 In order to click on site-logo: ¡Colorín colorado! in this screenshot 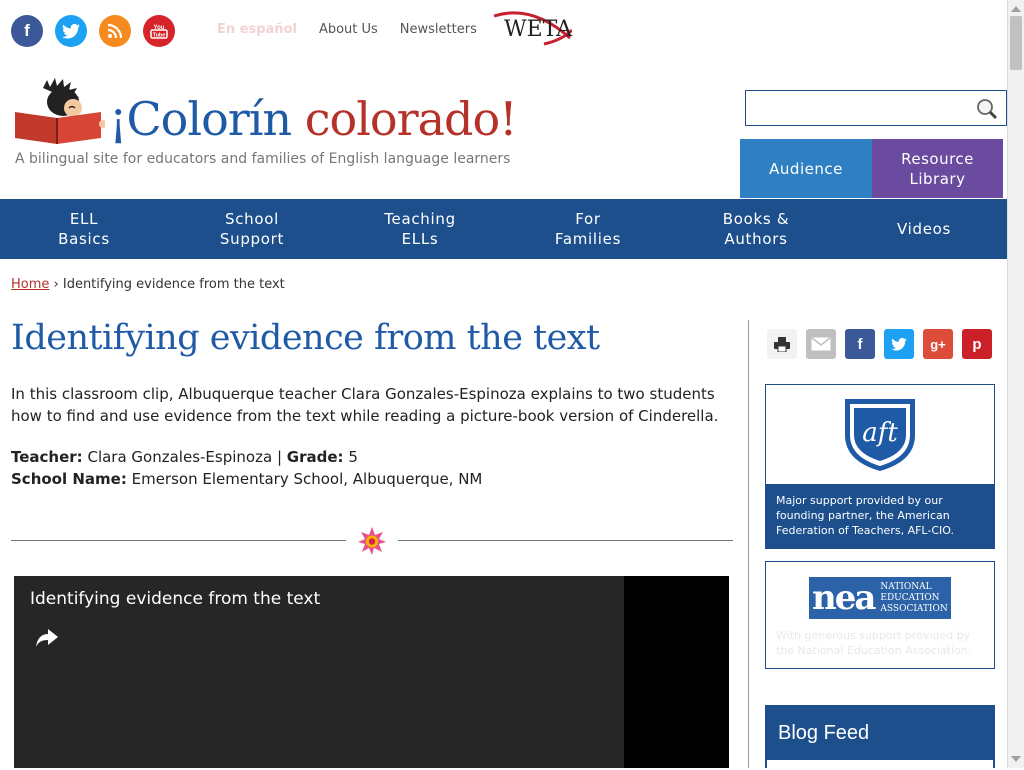, I will do `click(265, 113)`.